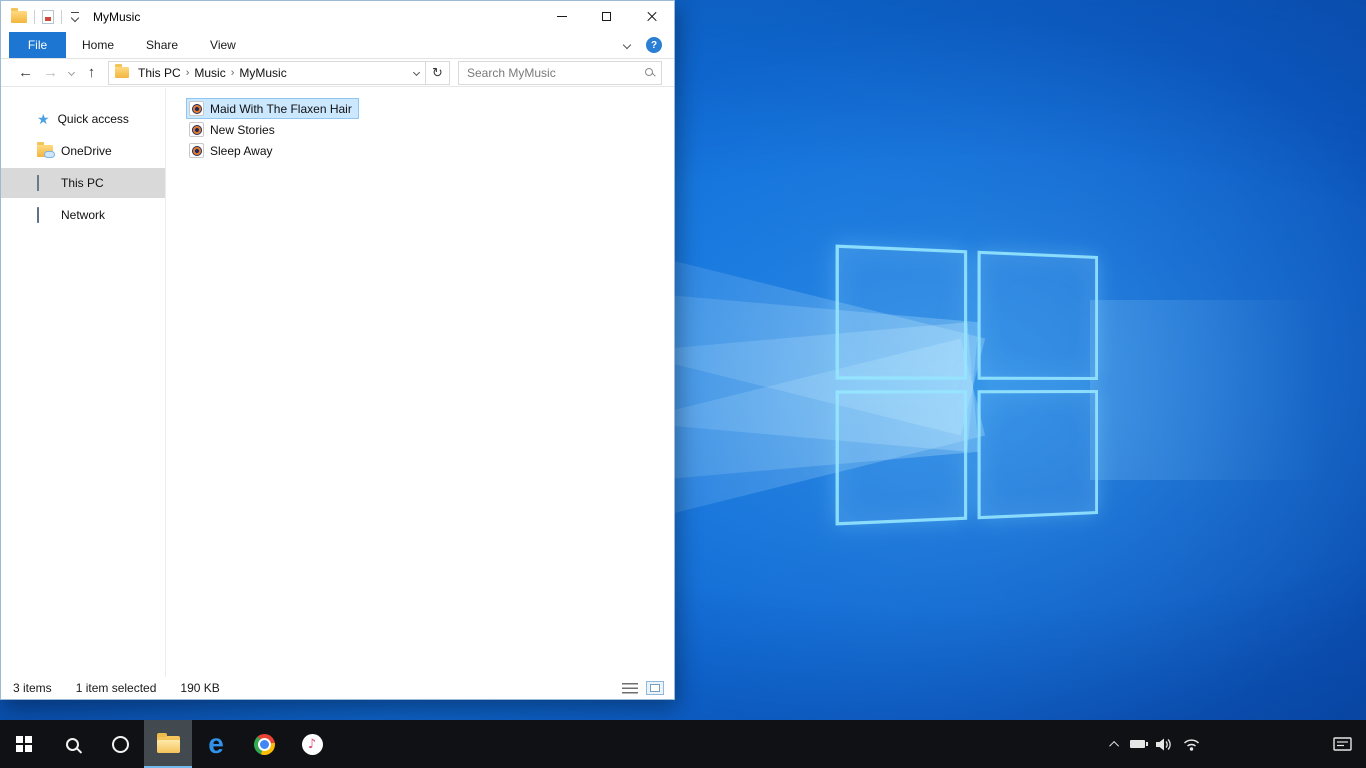 This screenshot has width=1366, height=768. I want to click on start-button, so click(24, 744).